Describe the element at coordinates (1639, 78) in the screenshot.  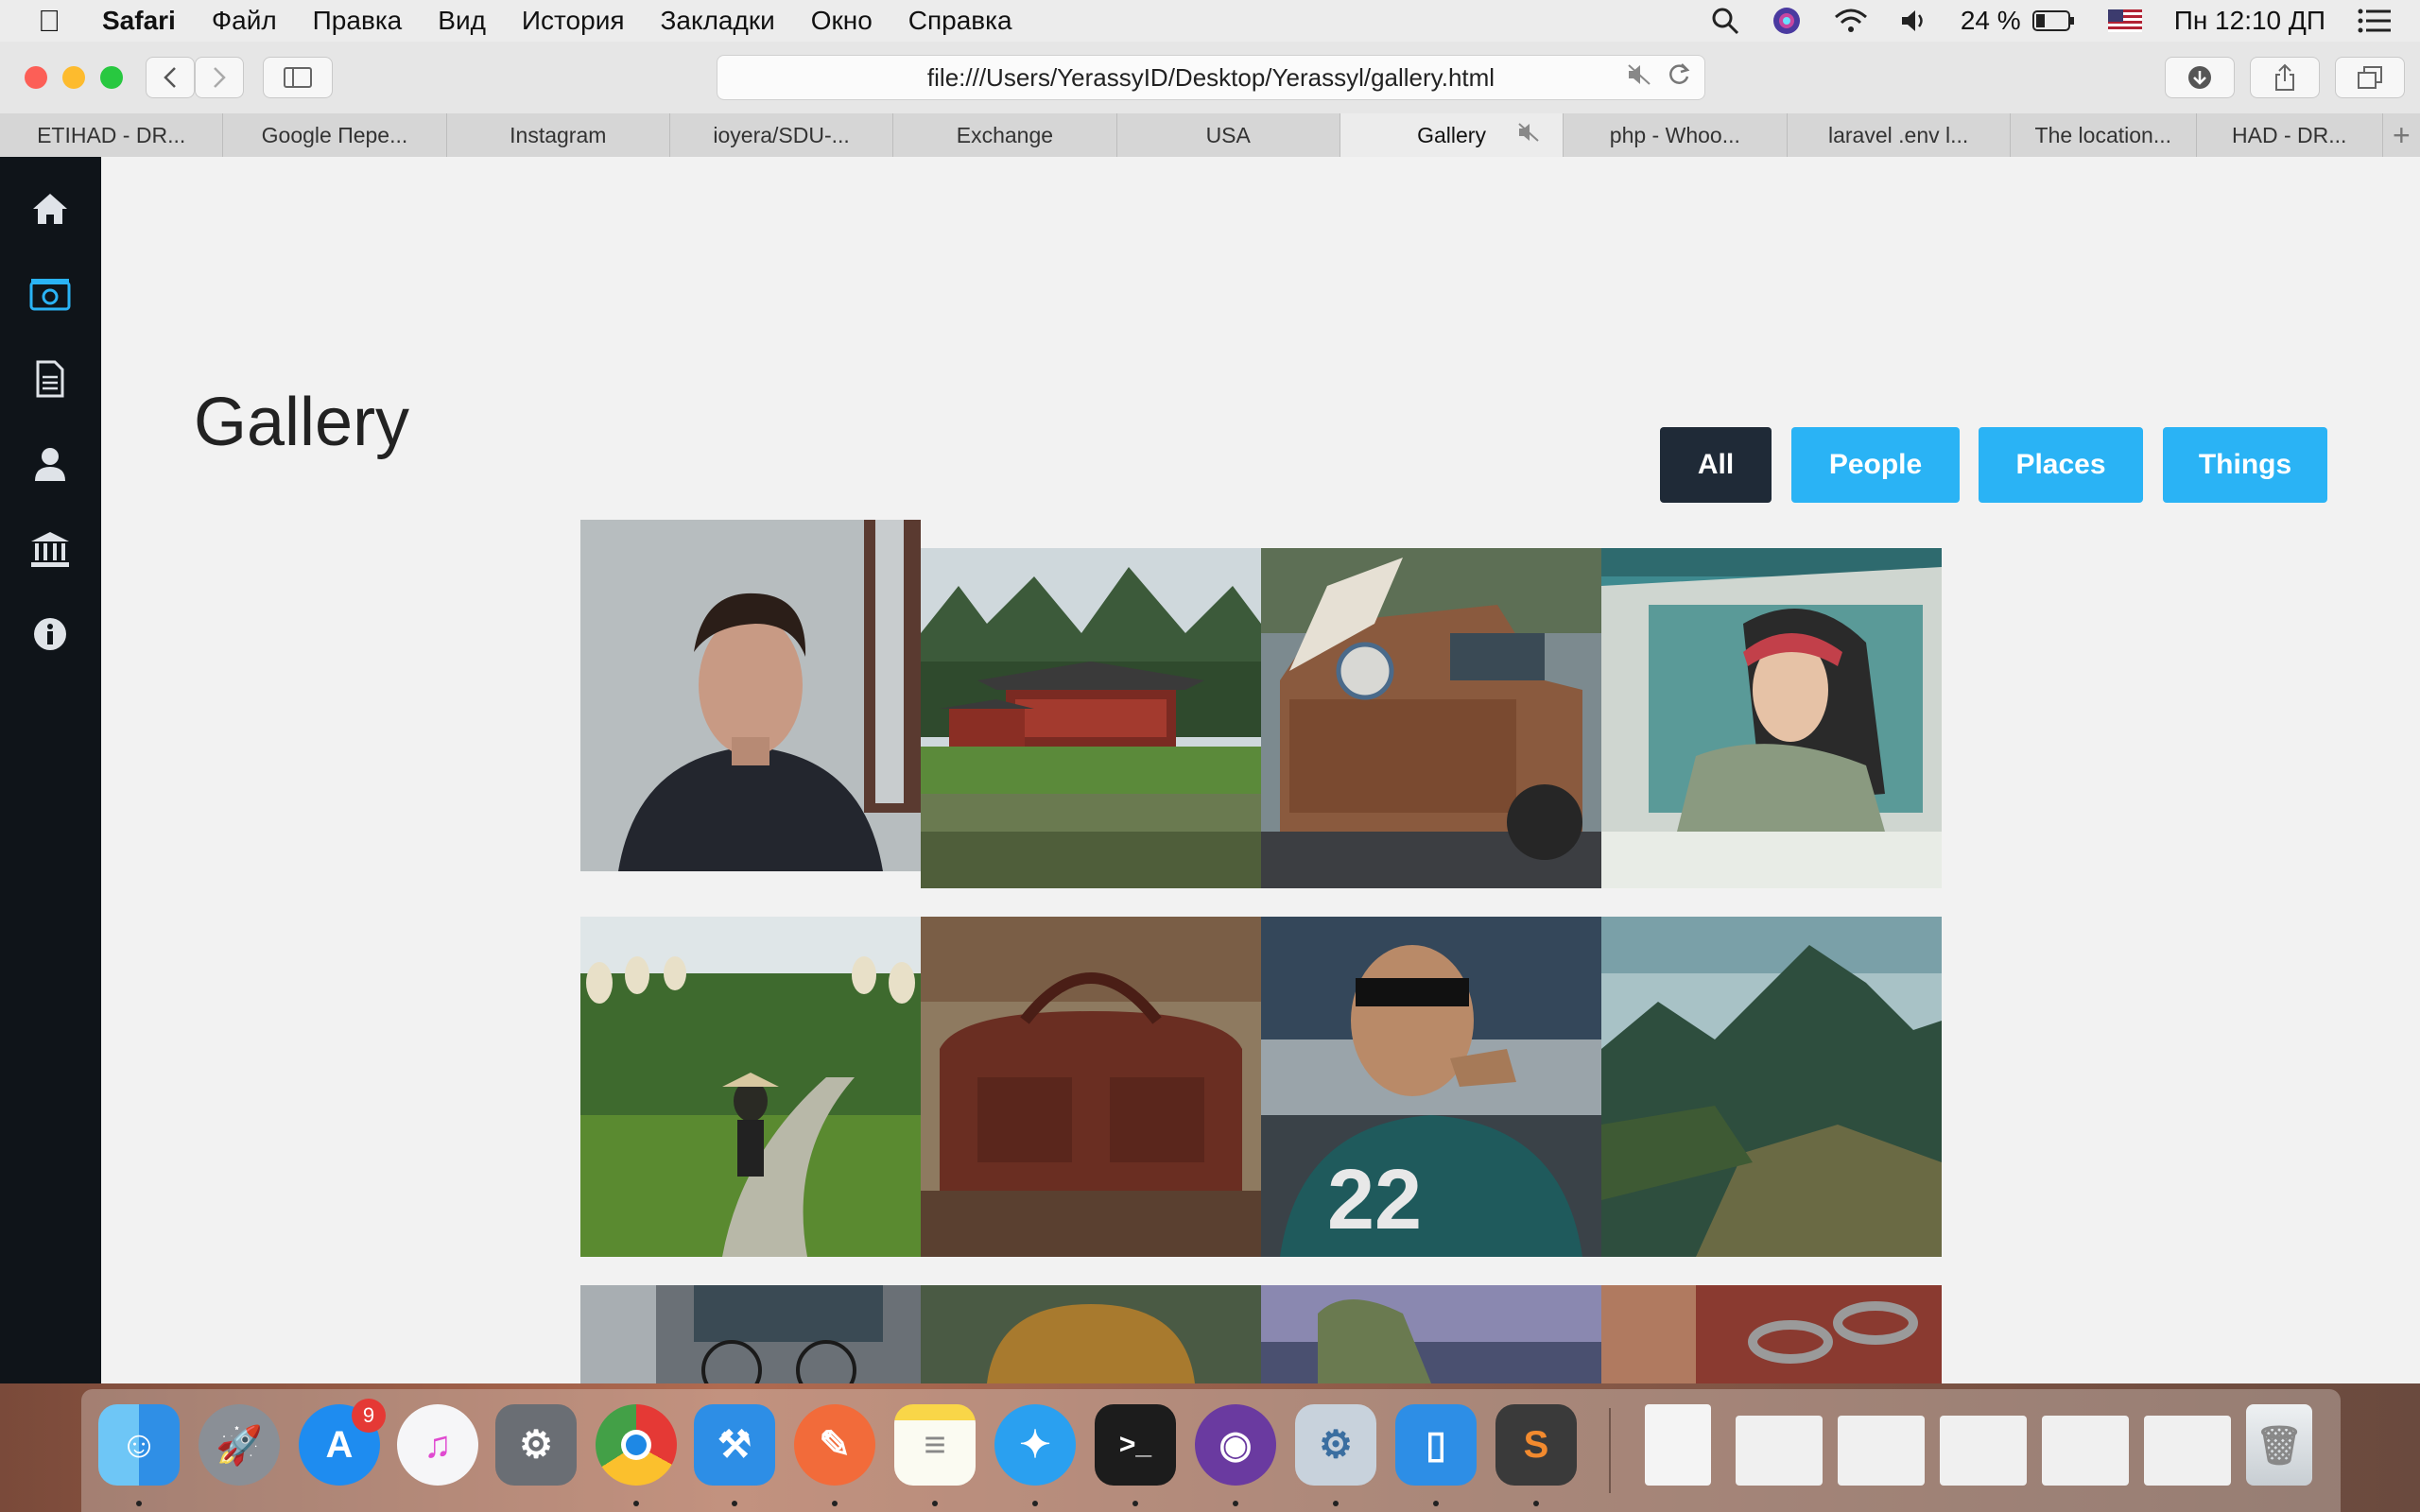
I see `mute-tab-icon` at that location.